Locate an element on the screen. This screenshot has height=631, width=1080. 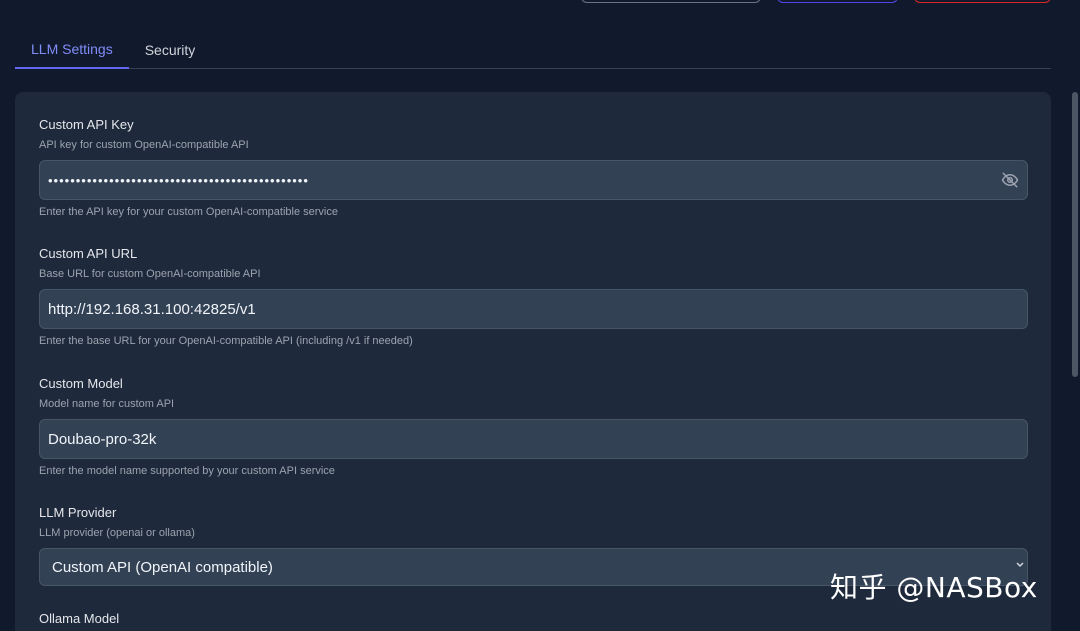
api-url-label: Custom API URL is located at coordinates (88, 253).